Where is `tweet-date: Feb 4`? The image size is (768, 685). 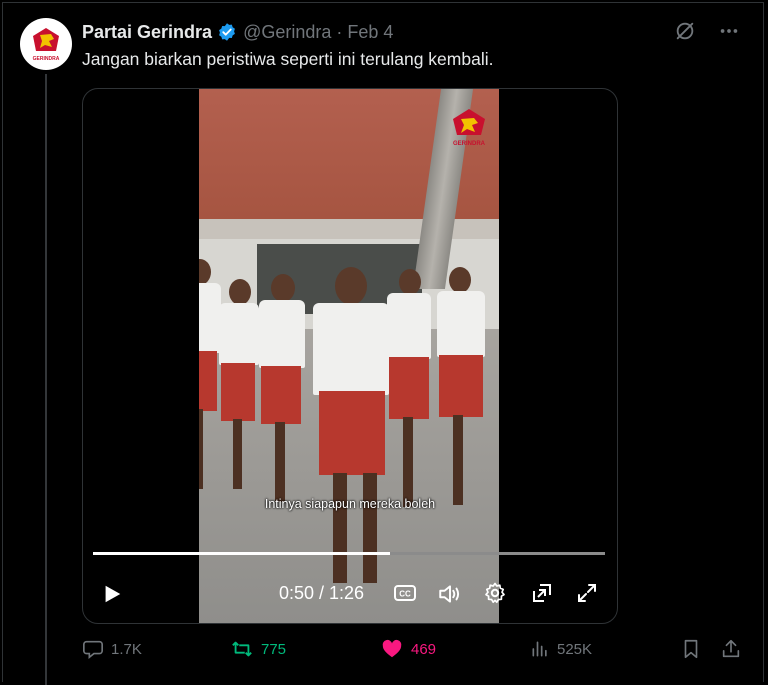
tweet-date: Feb 4 is located at coordinates (370, 32).